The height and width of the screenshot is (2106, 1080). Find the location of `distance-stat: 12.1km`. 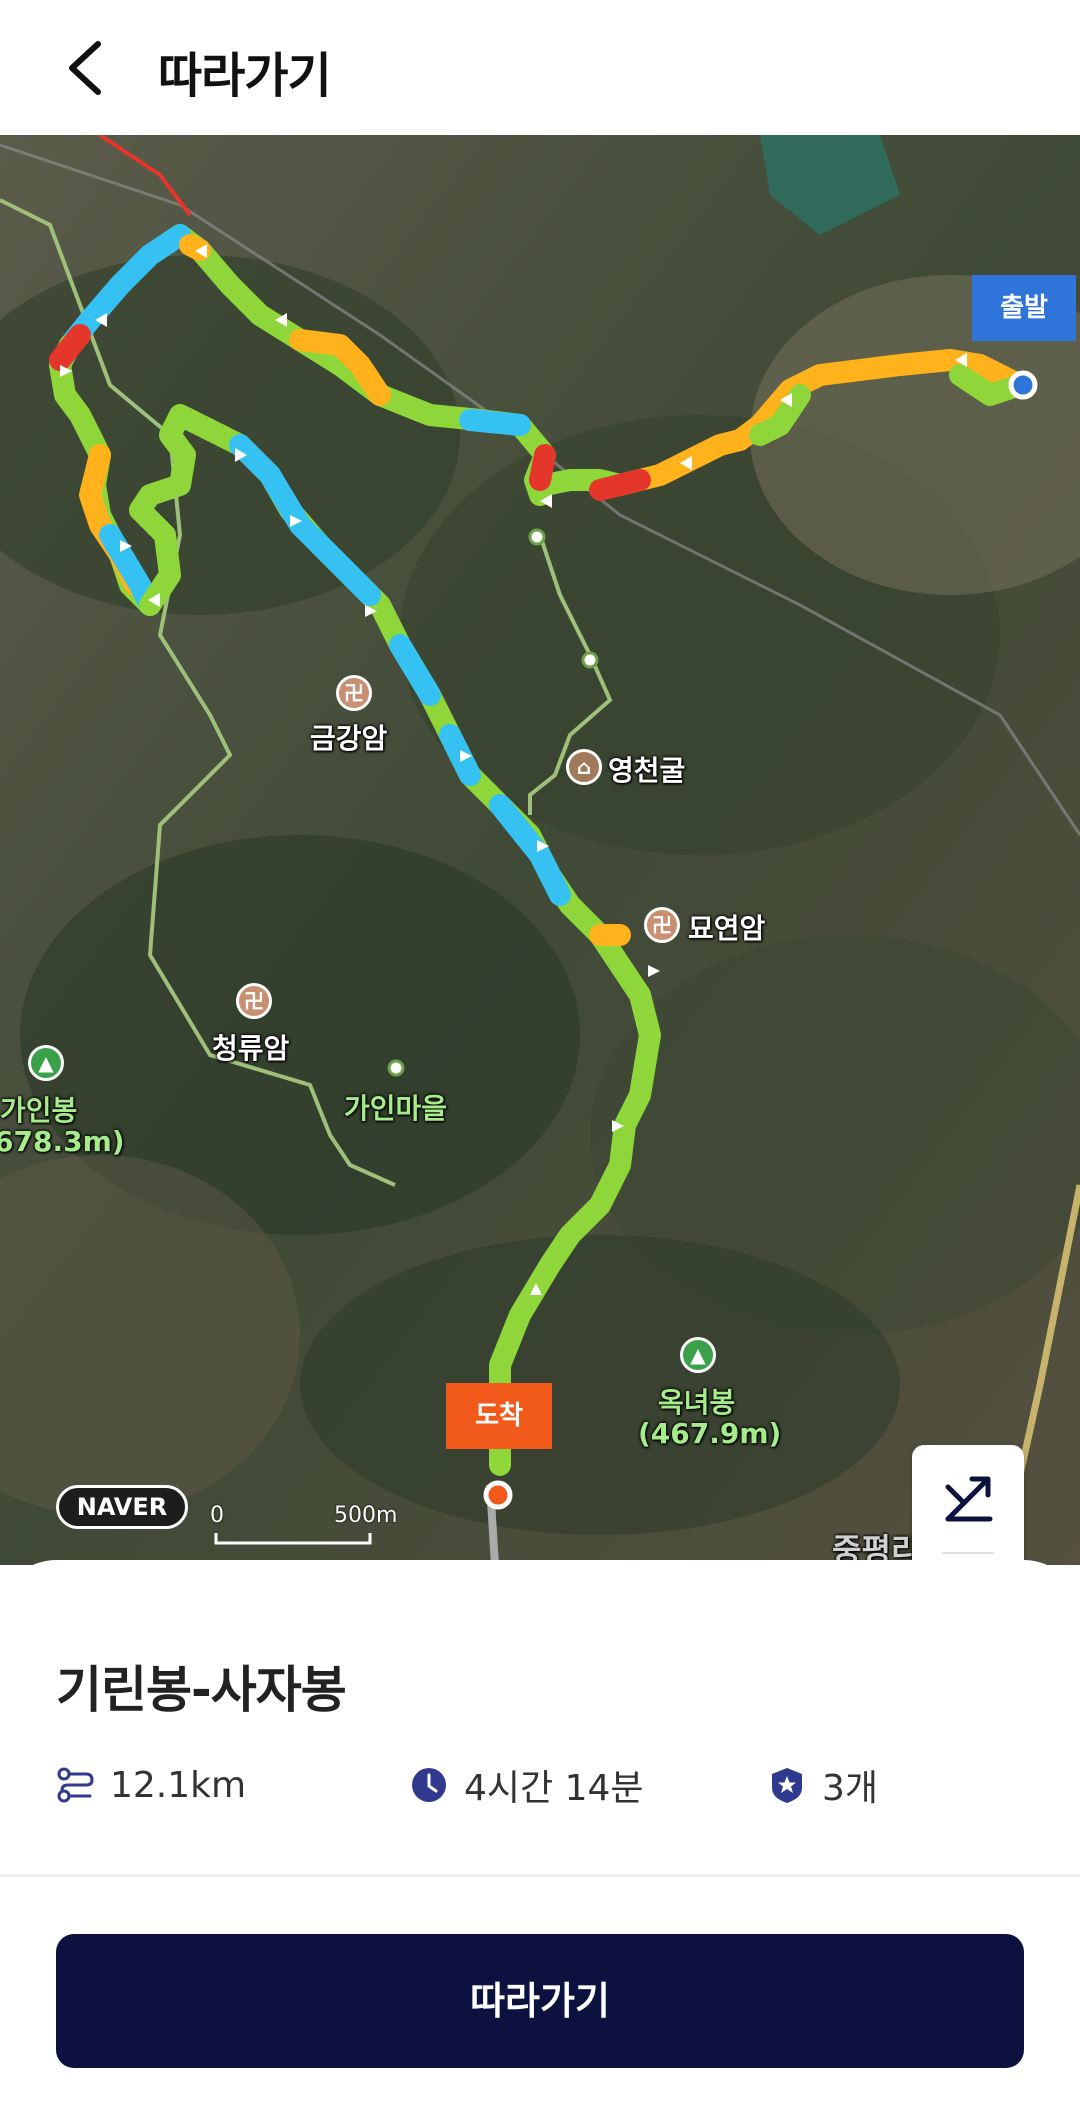

distance-stat: 12.1km is located at coordinates (151, 1785).